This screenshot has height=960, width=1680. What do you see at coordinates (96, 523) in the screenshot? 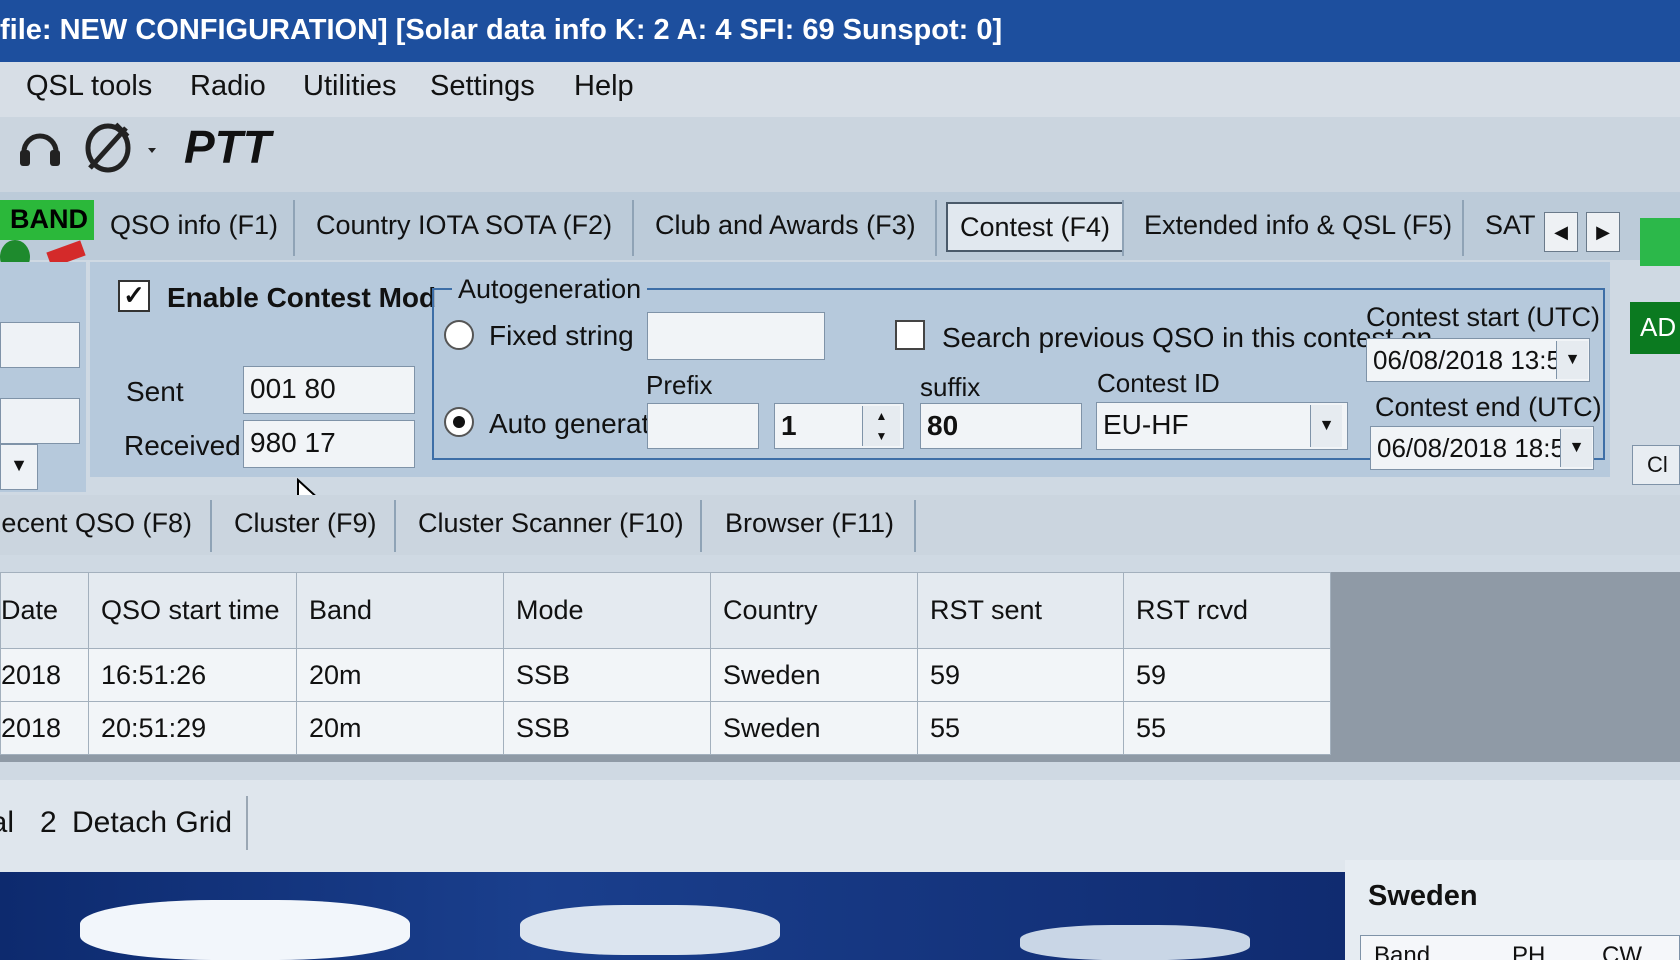
I see `tab-recent-qso: Recent QSO (F8)` at bounding box center [96, 523].